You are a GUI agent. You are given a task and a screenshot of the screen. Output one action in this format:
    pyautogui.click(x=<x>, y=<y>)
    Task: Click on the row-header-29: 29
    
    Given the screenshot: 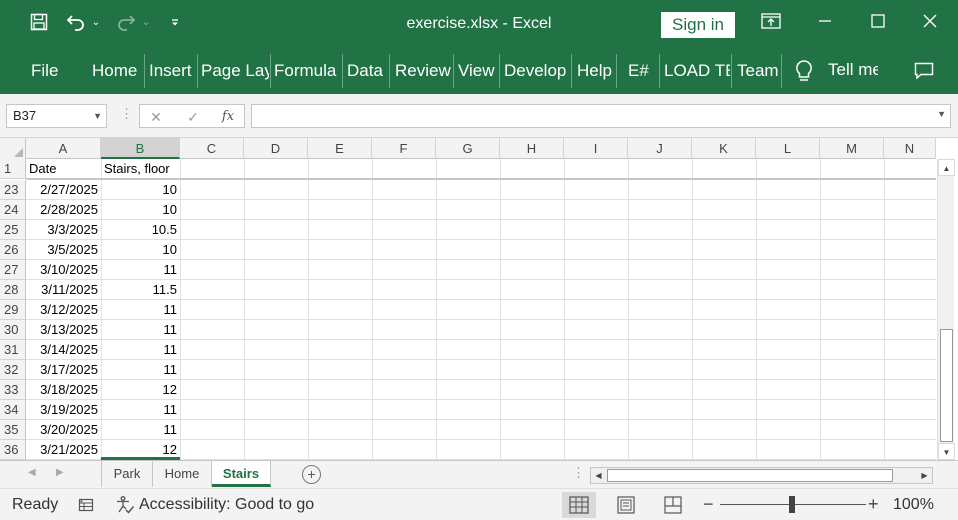 What is the action you would take?
    pyautogui.click(x=13, y=310)
    